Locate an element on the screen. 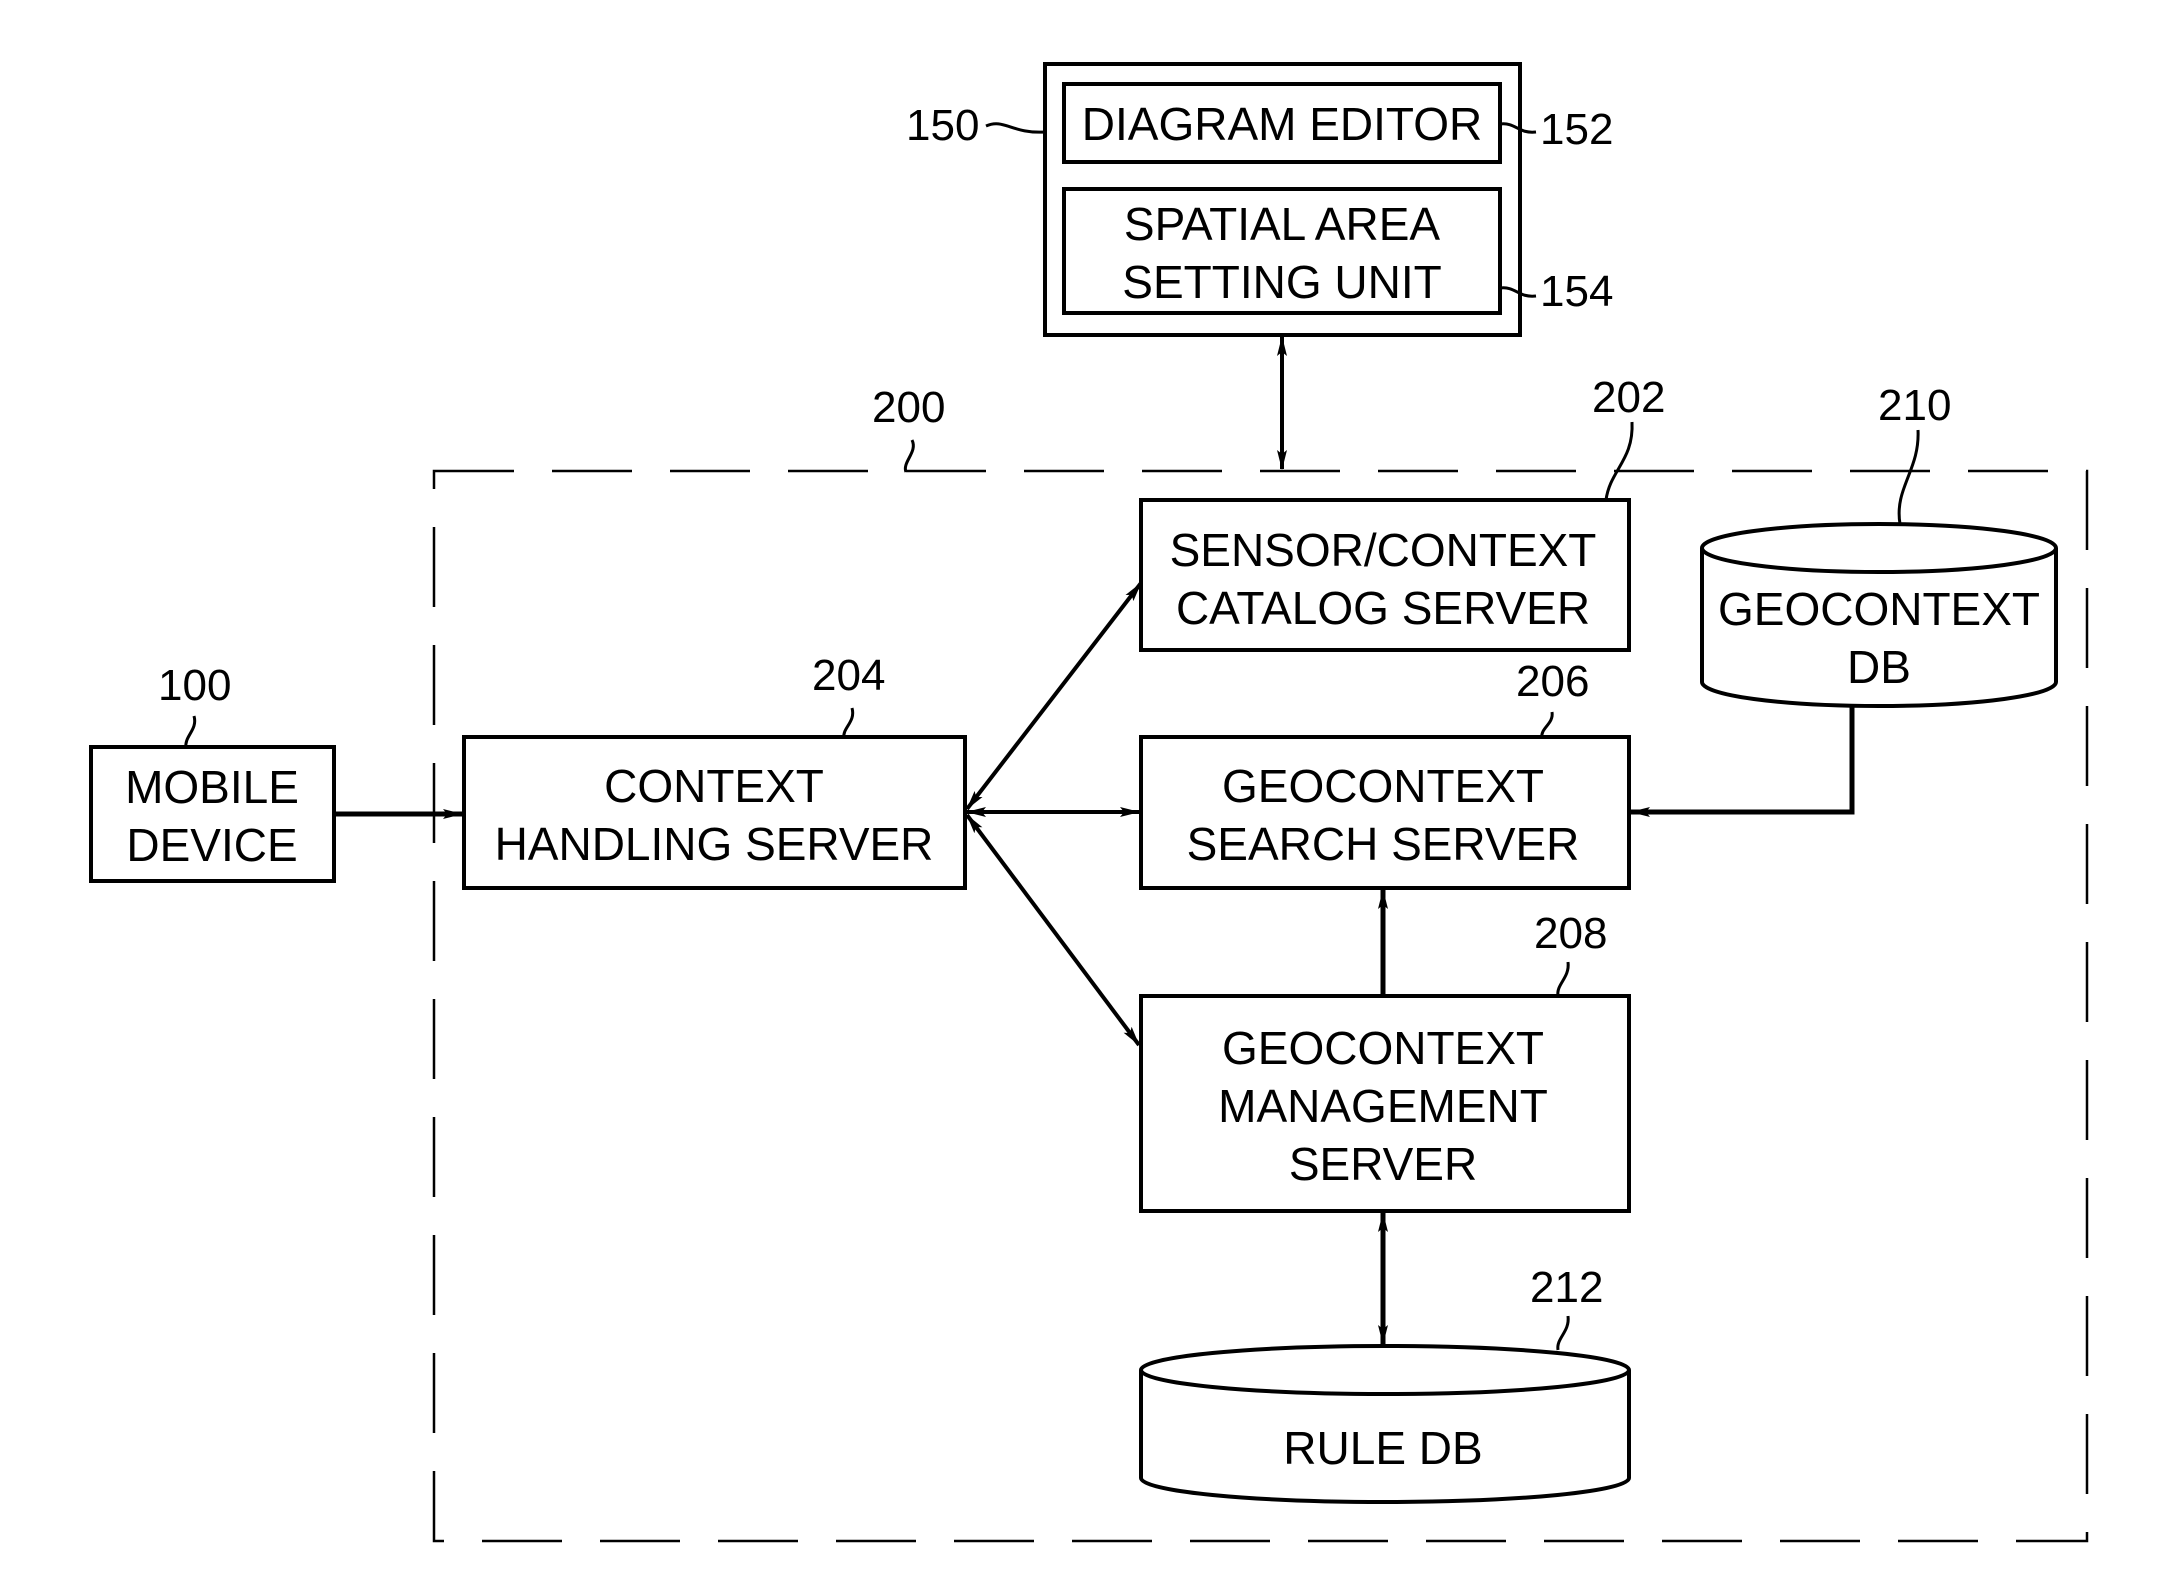  mobile-device-label-line2: DEVICE is located at coordinates (211, 845).